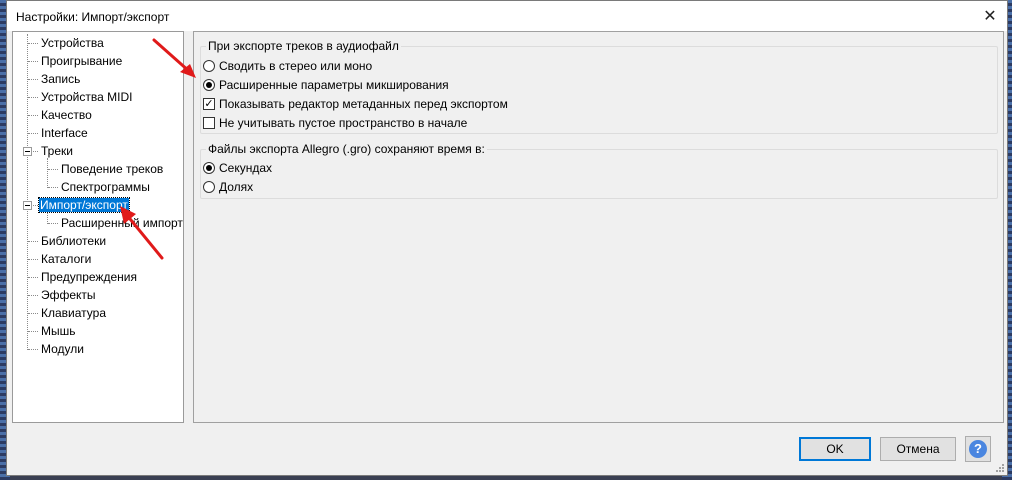 The image size is (1012, 480). Describe the element at coordinates (507, 16) in the screenshot. I see `title-bar: Настройки: Импорт/экспорт ✕` at that location.